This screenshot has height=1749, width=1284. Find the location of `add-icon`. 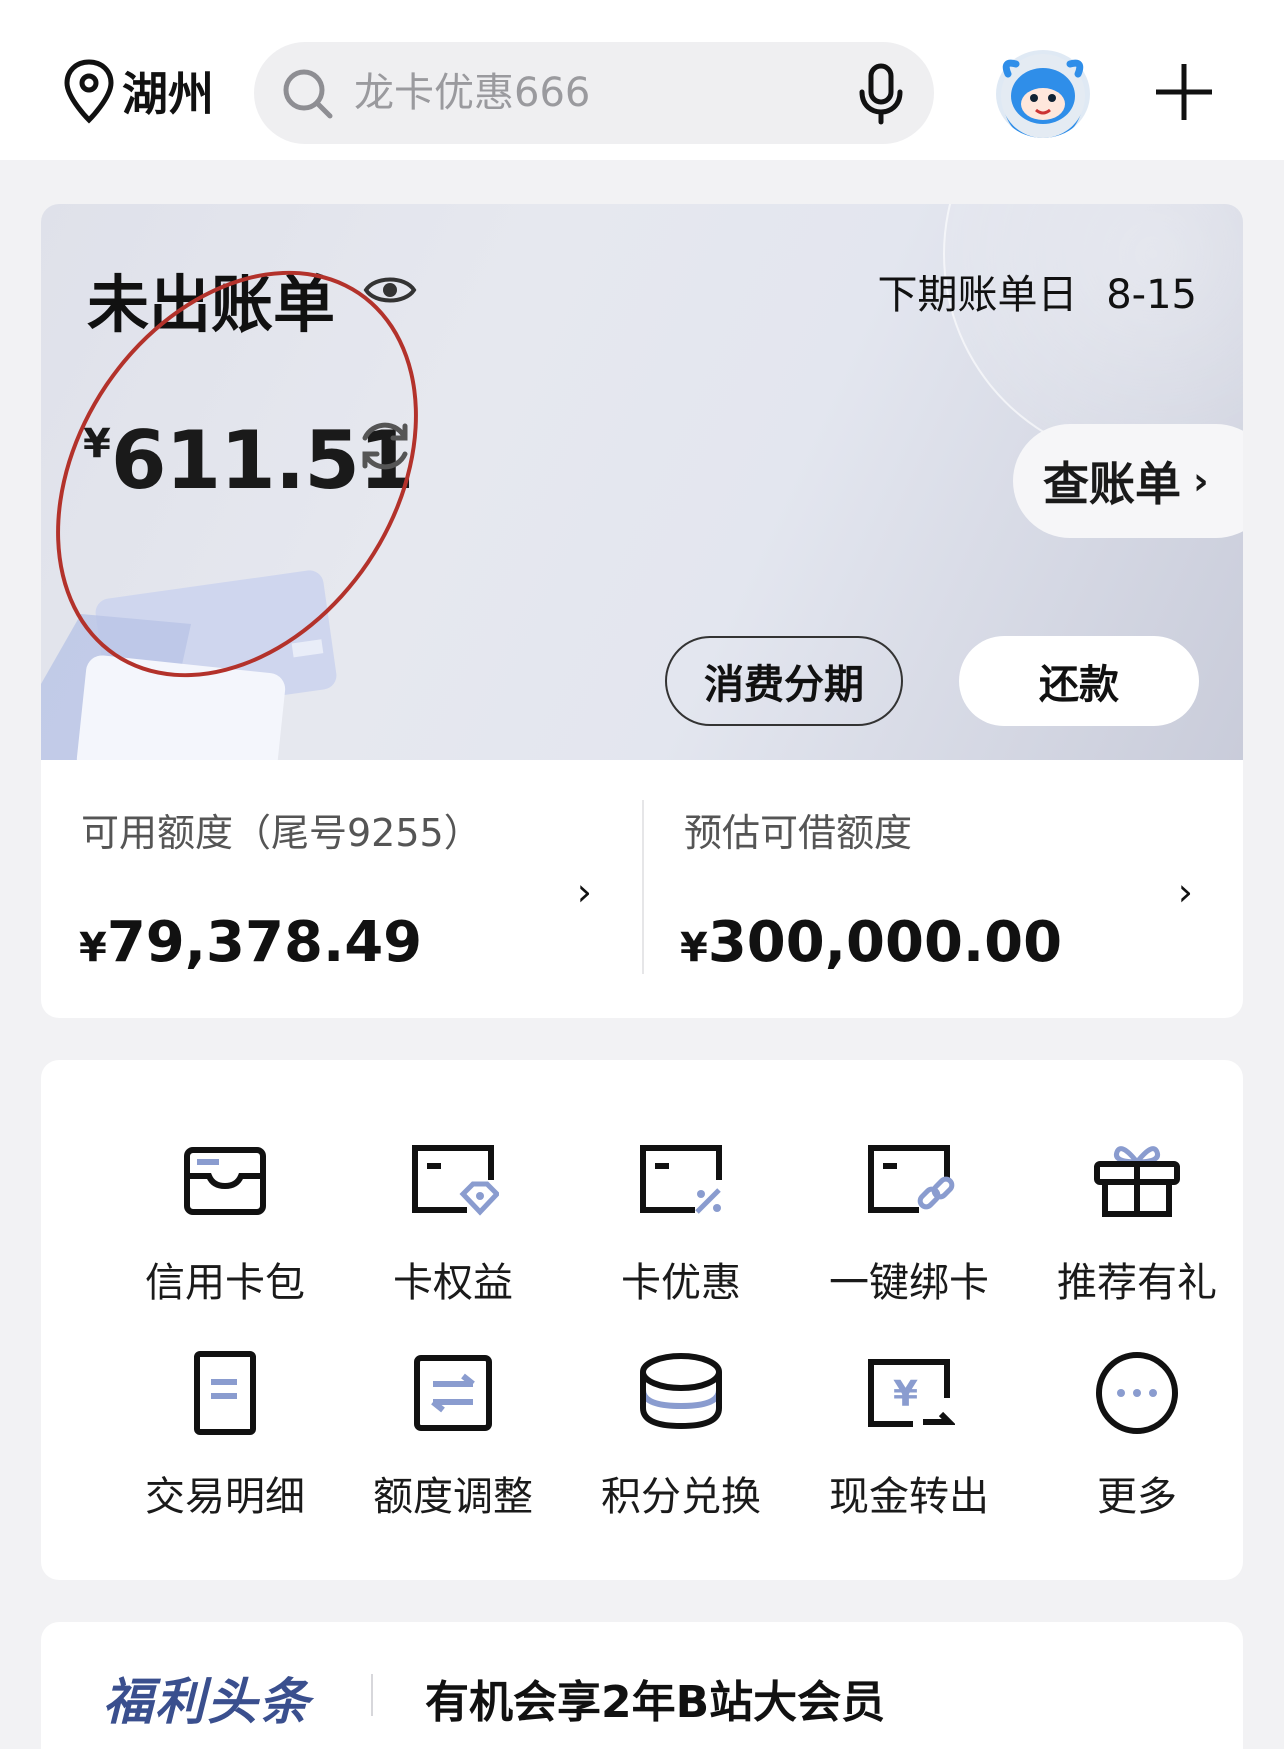

add-icon is located at coordinates (1184, 92).